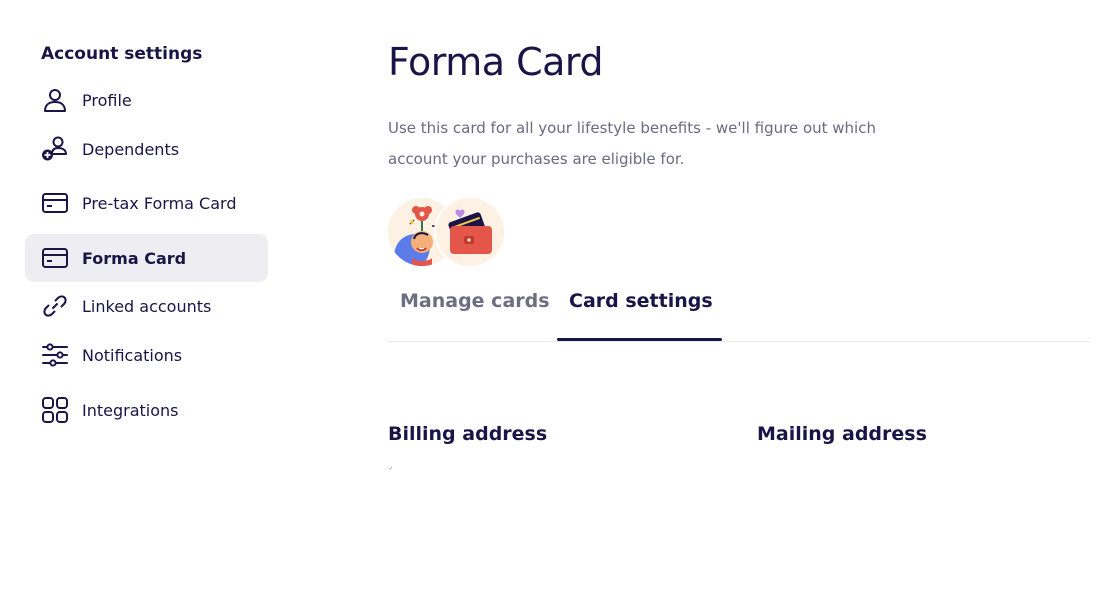 The image size is (1100, 612). Describe the element at coordinates (55, 355) in the screenshot. I see `sliders-icon` at that location.